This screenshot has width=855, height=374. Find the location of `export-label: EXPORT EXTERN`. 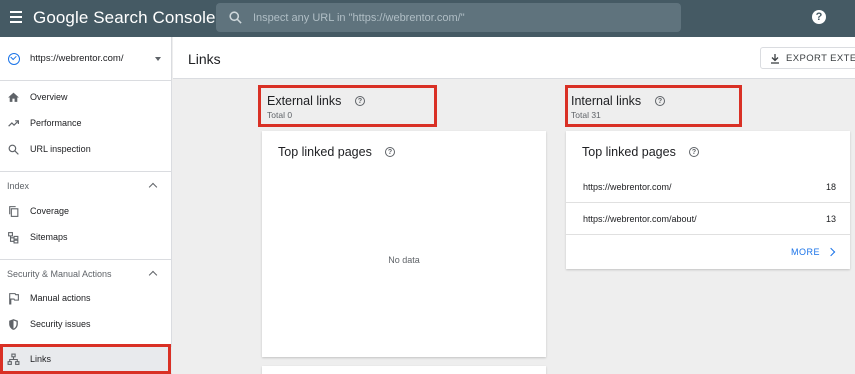

export-label: EXPORT EXTERN is located at coordinates (820, 58).